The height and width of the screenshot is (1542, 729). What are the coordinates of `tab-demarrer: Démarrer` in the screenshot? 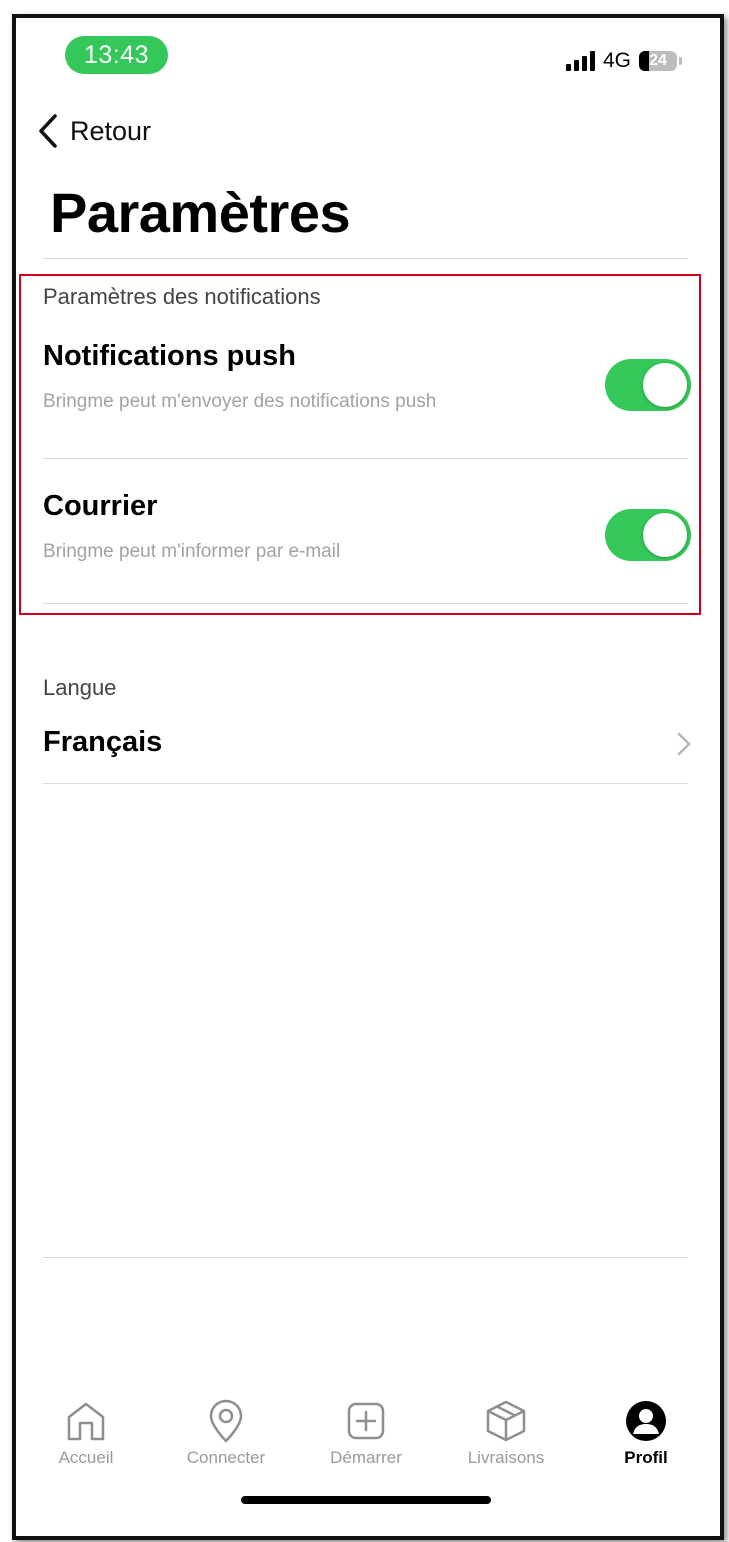 It's located at (366, 1438).